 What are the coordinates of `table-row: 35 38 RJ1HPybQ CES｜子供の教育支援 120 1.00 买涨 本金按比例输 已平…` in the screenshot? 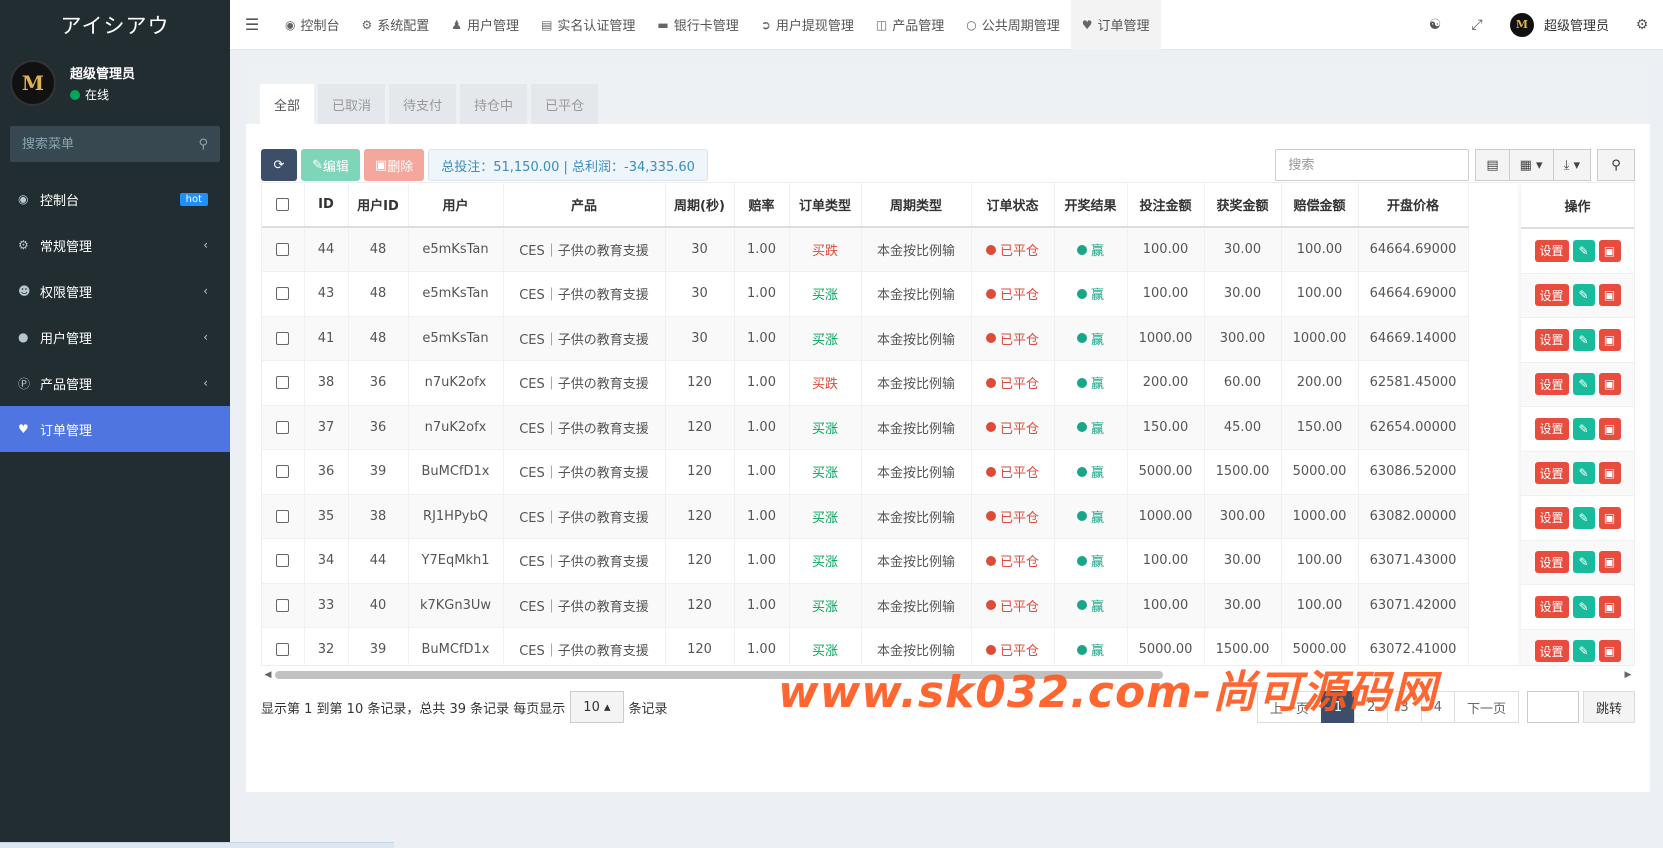 It's located at (865, 516).